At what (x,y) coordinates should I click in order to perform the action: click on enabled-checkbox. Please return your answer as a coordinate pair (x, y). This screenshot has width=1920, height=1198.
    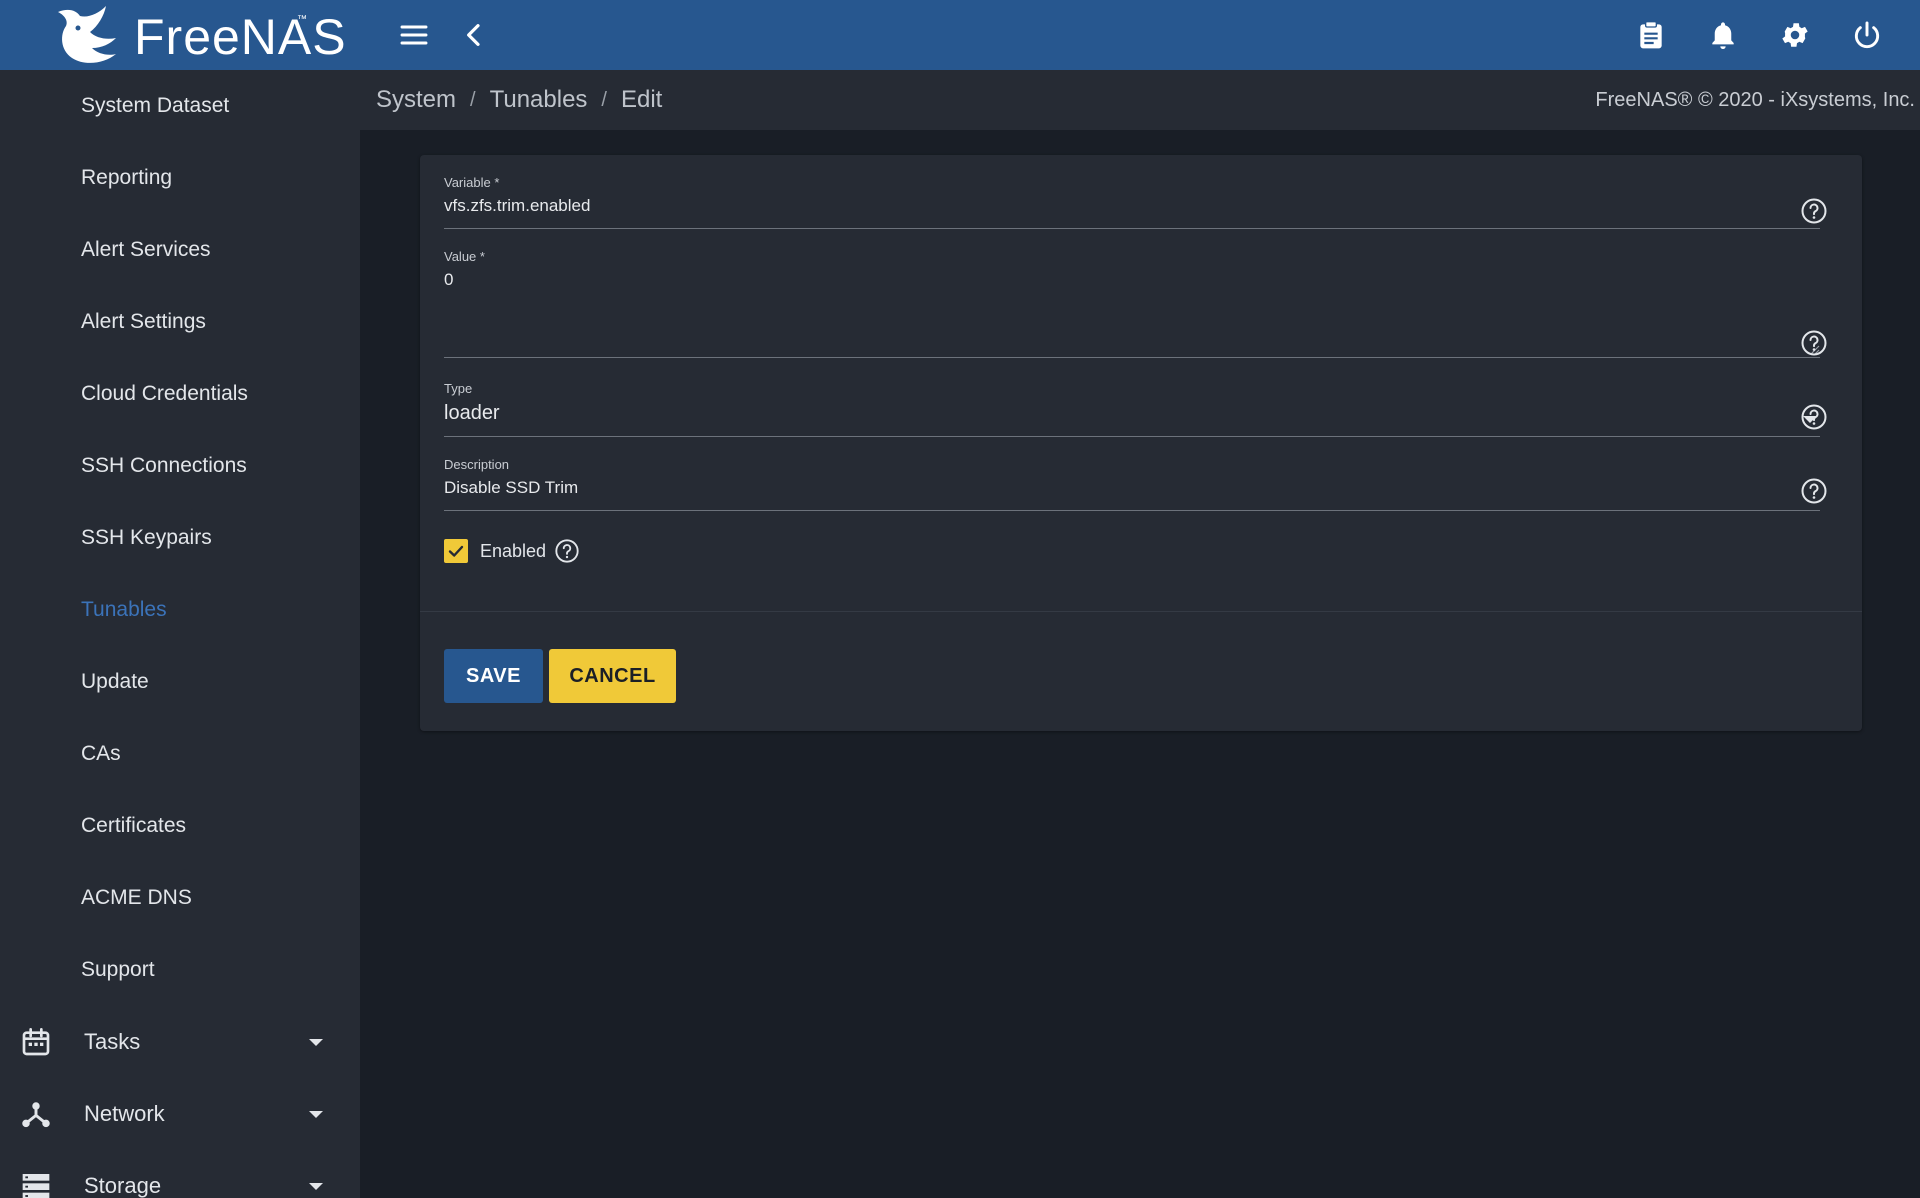
    Looking at the image, I should click on (456, 551).